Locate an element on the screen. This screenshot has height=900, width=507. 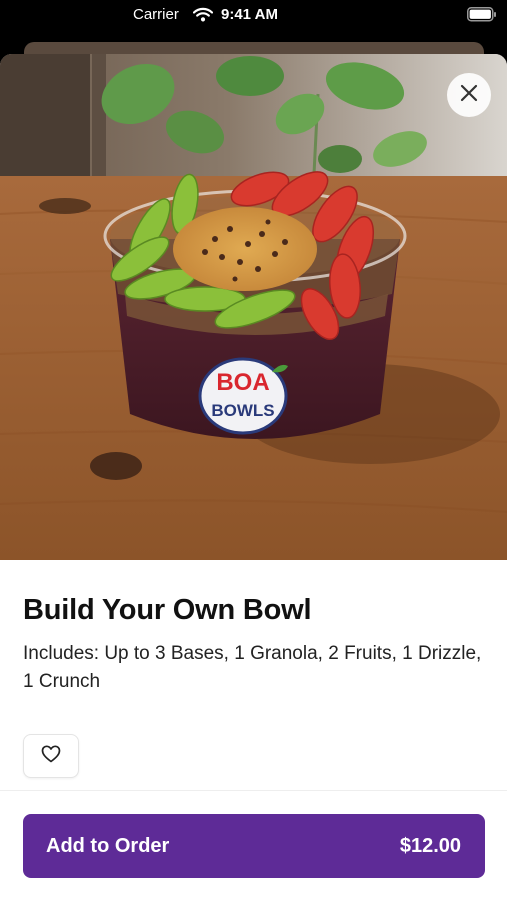
svg-text: BOWLS is located at coordinates (242, 410).